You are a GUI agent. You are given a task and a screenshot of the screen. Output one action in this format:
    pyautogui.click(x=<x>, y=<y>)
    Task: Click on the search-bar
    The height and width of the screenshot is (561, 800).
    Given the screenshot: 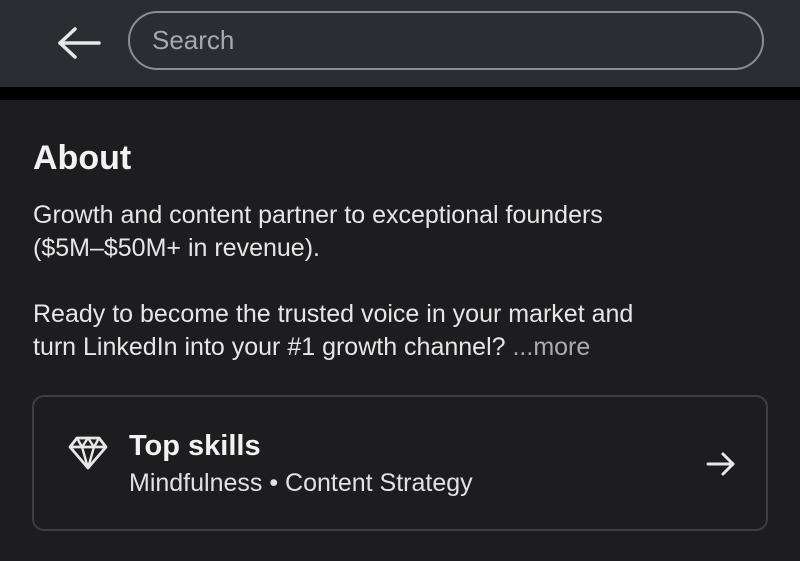 What is the action you would take?
    pyautogui.click(x=446, y=40)
    